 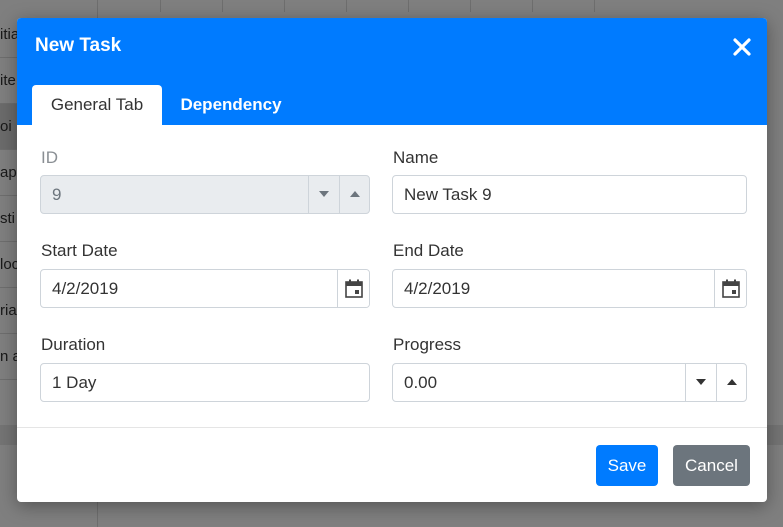 I want to click on close-icon, so click(x=742, y=47).